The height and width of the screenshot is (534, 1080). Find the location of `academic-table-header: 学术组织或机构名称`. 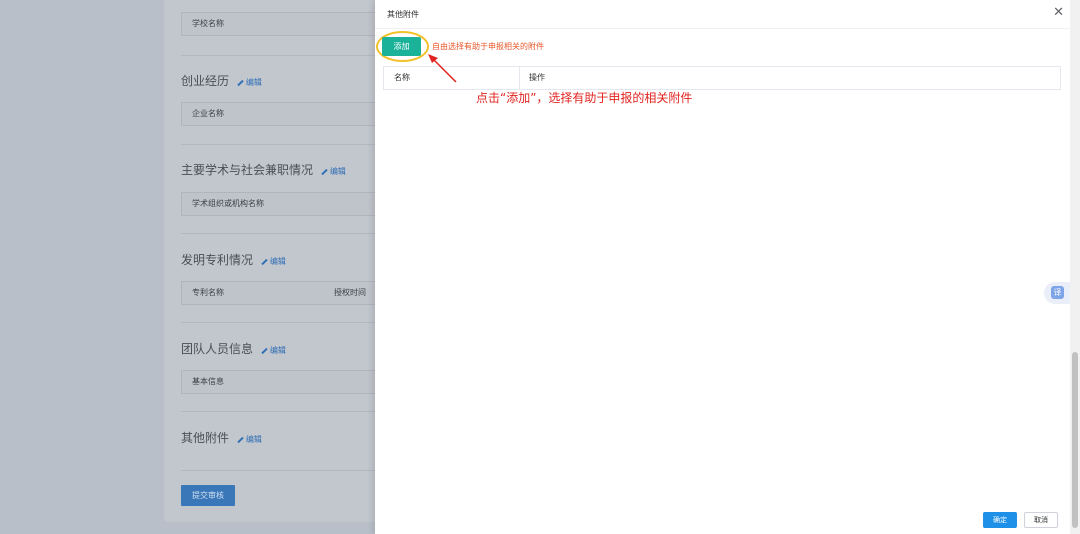

academic-table-header: 学术组织或机构名称 is located at coordinates (286, 204).